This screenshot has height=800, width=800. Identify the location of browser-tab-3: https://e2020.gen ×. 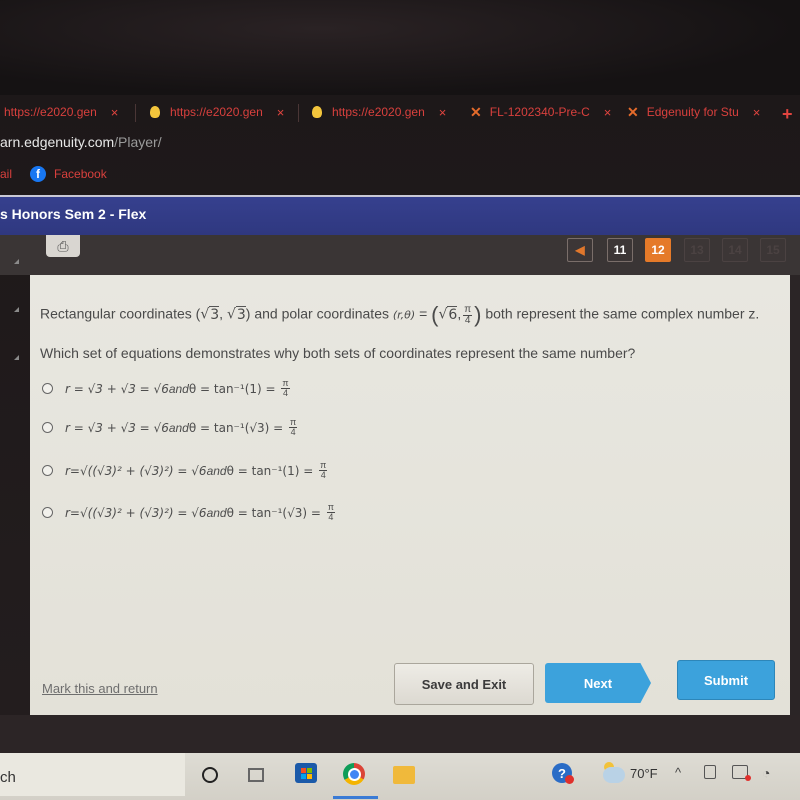
(379, 112).